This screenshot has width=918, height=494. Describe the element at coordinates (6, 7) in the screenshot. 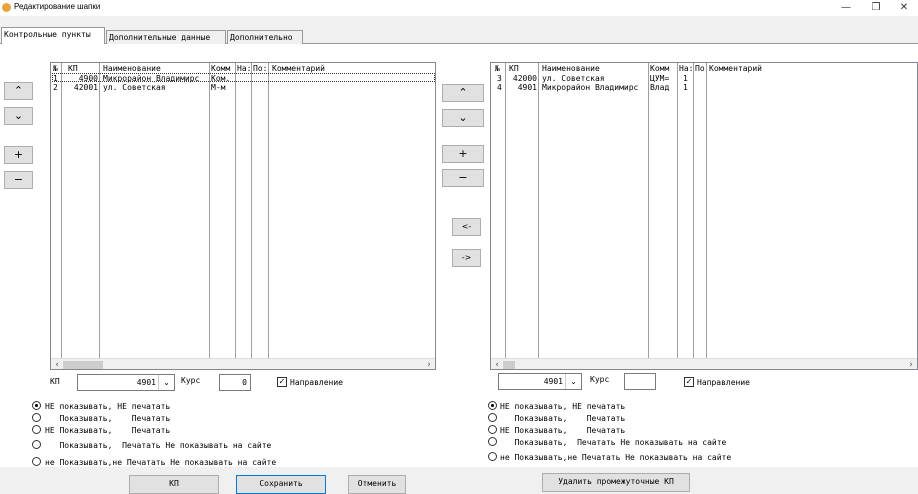

I see `app-icon` at that location.